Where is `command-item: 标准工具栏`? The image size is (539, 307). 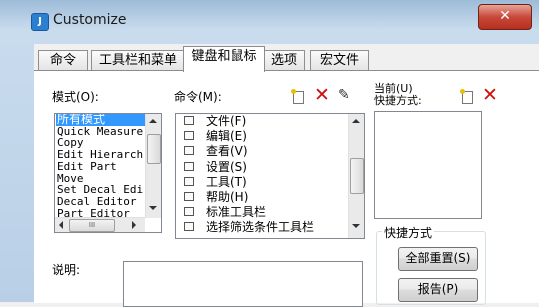
command-item: 标准工具栏 is located at coordinates (261, 212).